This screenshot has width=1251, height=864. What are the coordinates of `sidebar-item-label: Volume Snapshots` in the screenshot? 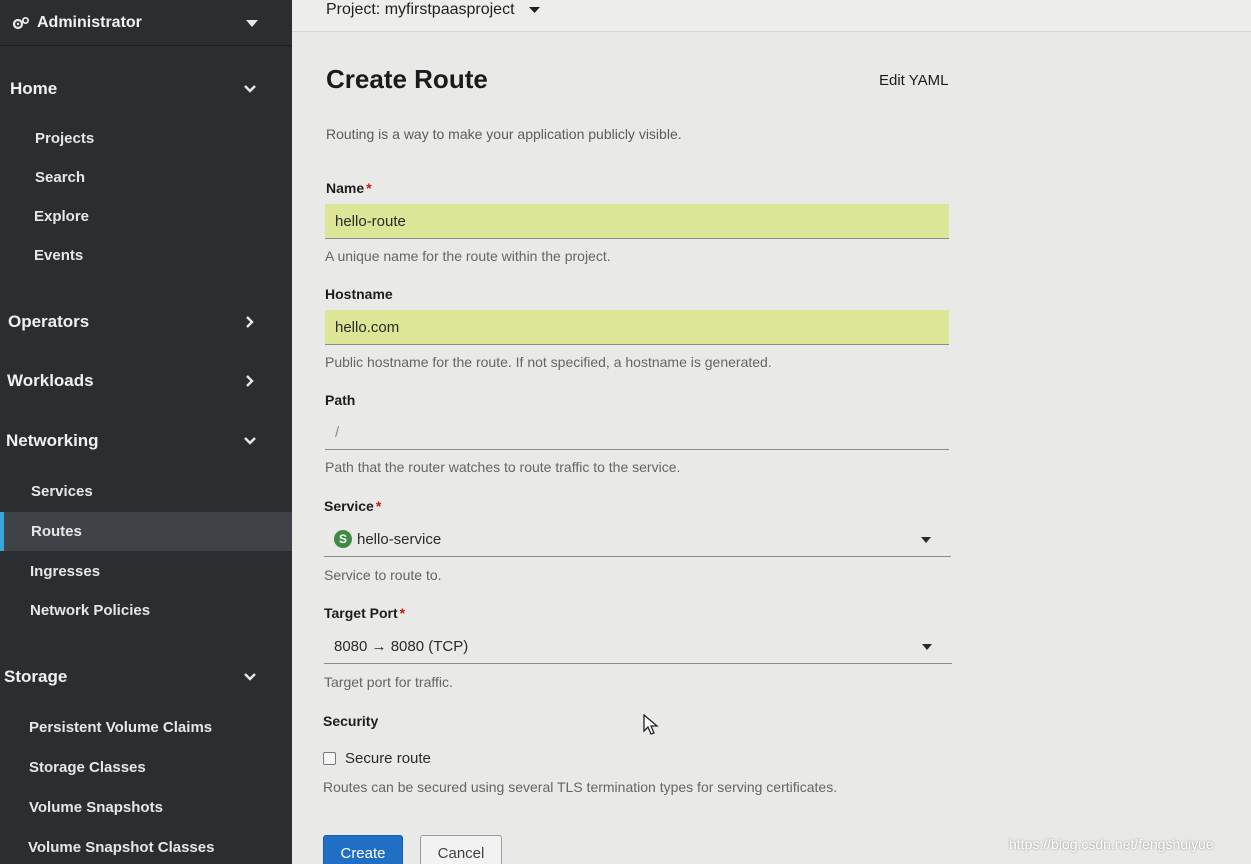 It's located at (96, 807).